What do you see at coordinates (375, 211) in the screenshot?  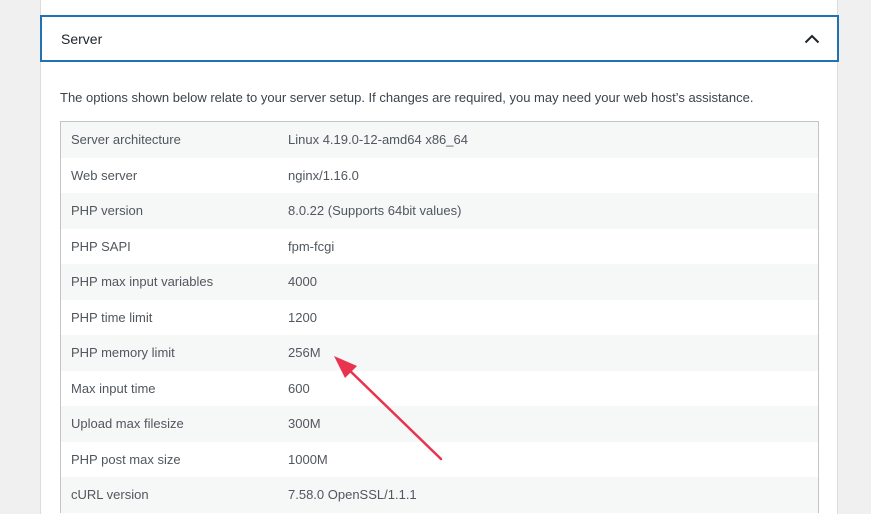 I see `row-value: 8.0.22 (Supports 64bit values)` at bounding box center [375, 211].